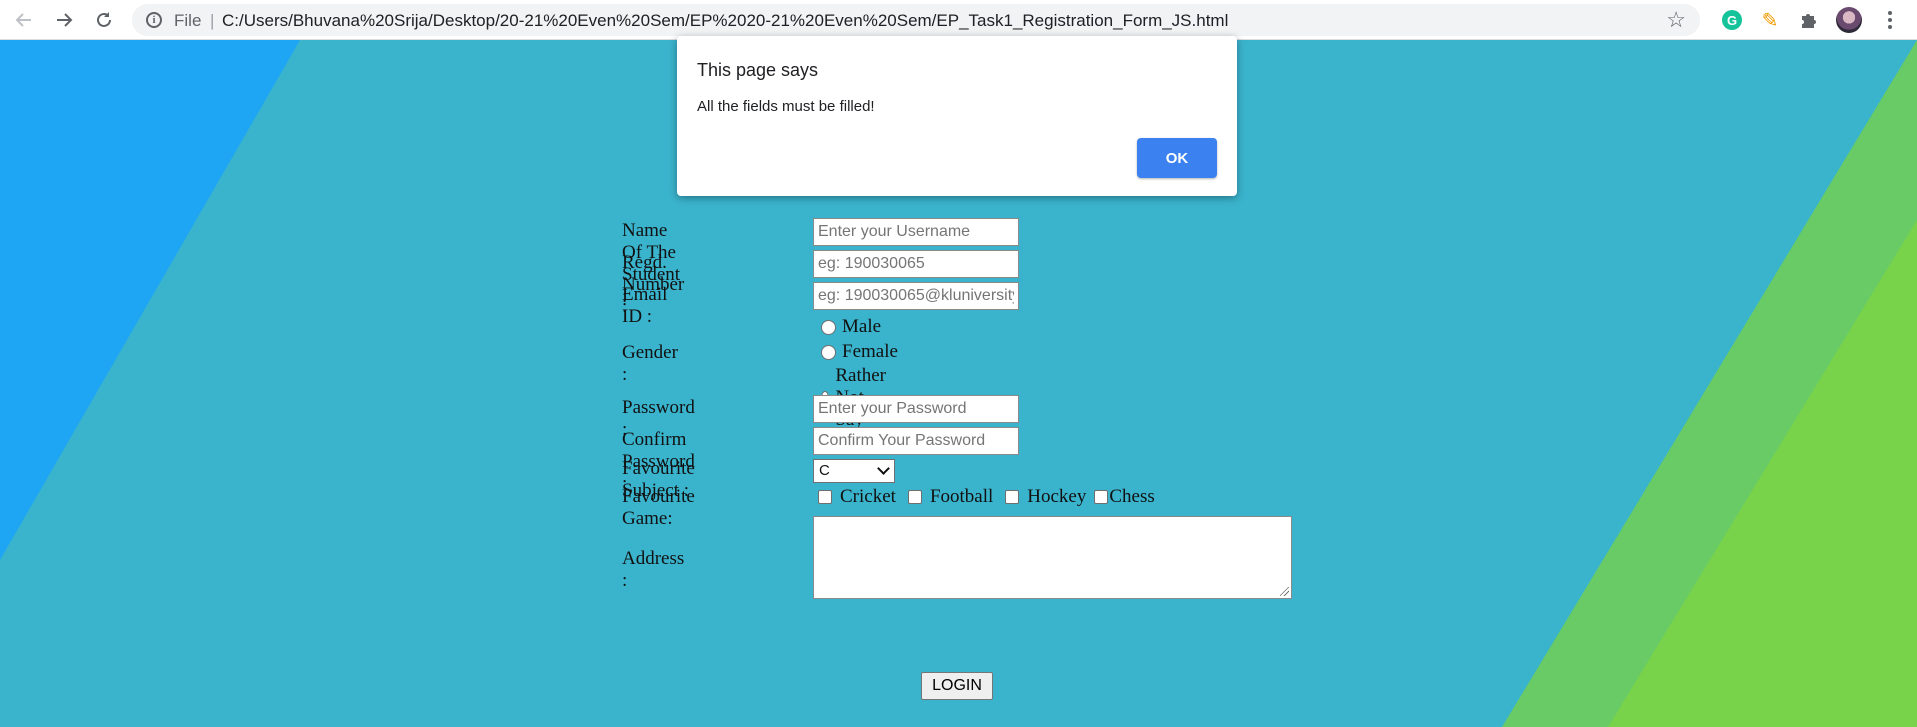 The image size is (1917, 727). I want to click on address-textarea, so click(1052, 557).